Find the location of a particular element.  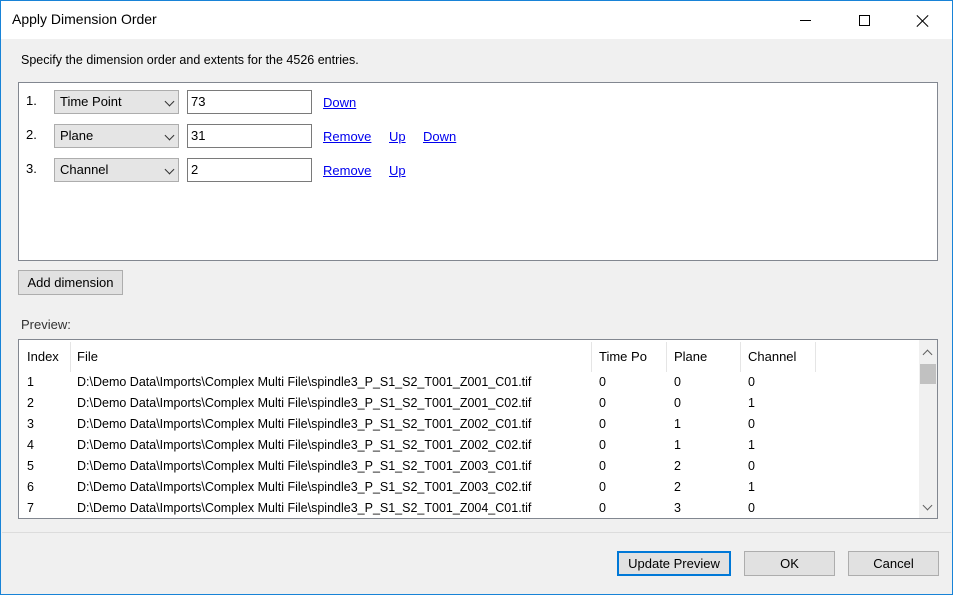

cancel-button: Cancel is located at coordinates (893, 563).